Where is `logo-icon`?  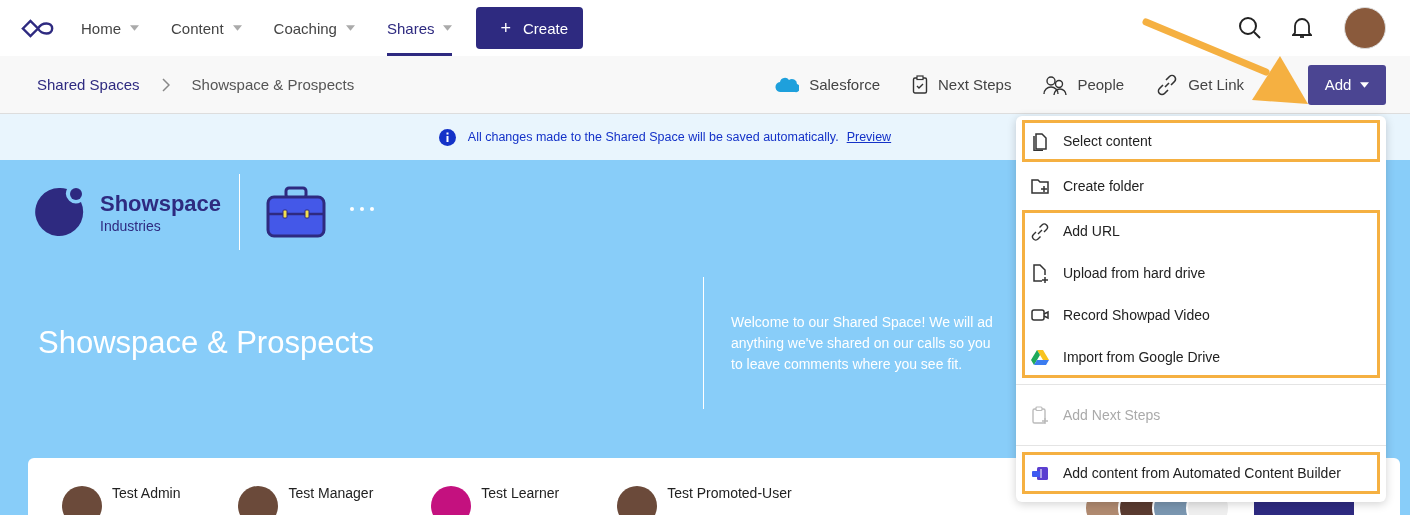
logo-icon is located at coordinates (38, 28).